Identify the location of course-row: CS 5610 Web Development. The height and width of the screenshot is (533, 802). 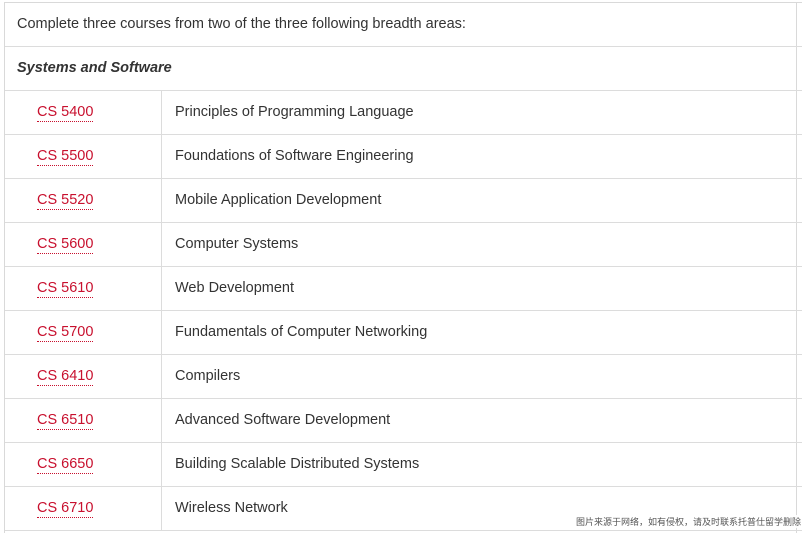
(403, 289).